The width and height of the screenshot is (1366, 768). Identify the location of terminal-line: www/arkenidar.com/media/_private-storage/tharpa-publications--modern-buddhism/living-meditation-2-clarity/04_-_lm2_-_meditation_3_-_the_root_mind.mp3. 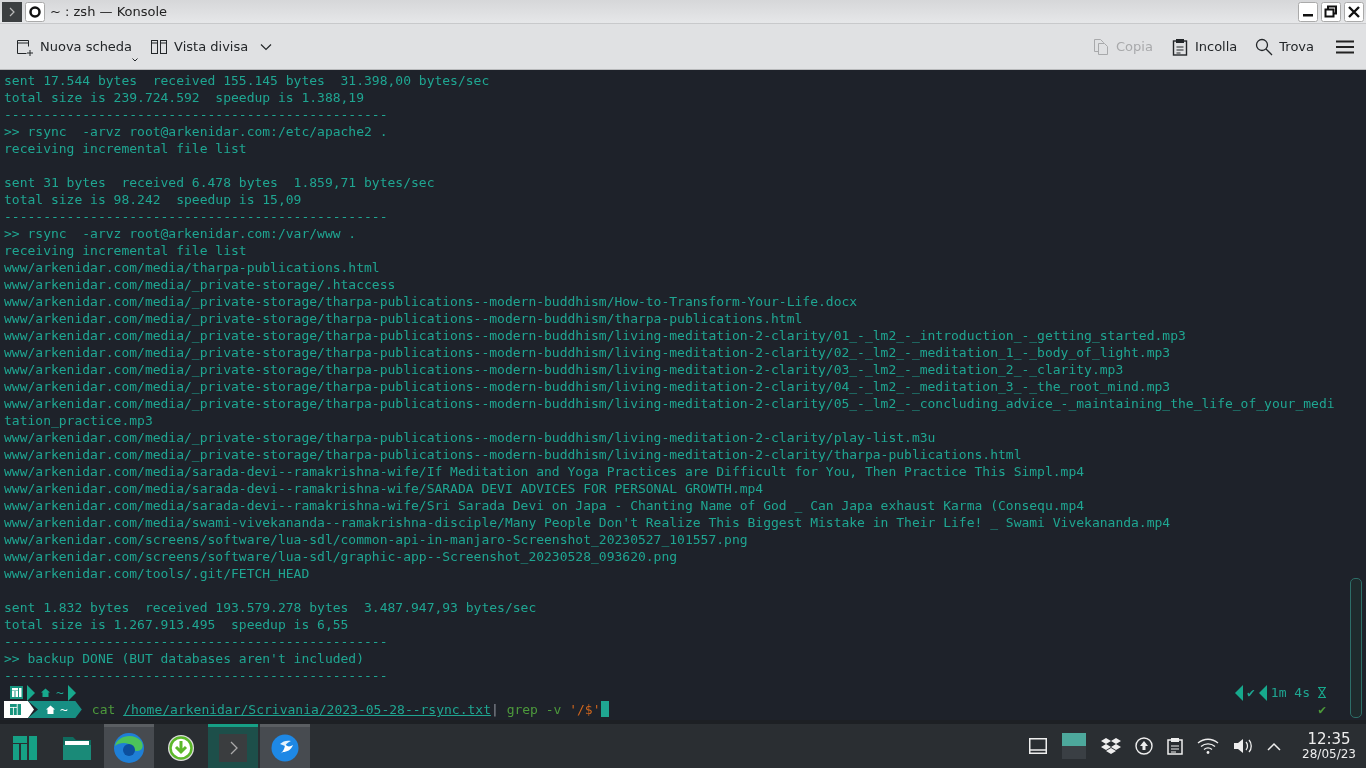
(588, 386).